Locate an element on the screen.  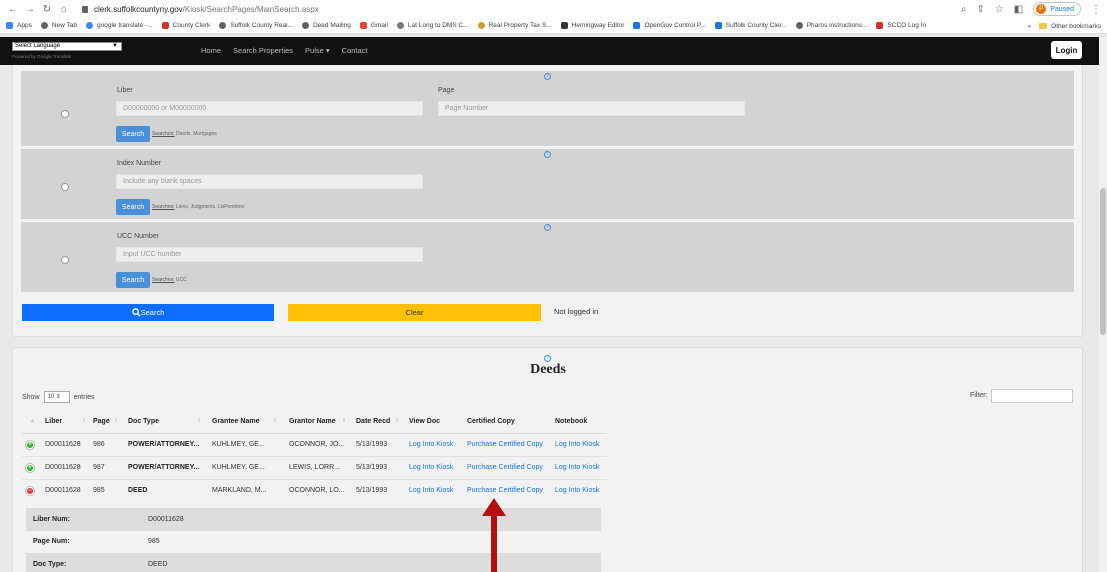
bookmarks-overflow: » is located at coordinates (1030, 26).